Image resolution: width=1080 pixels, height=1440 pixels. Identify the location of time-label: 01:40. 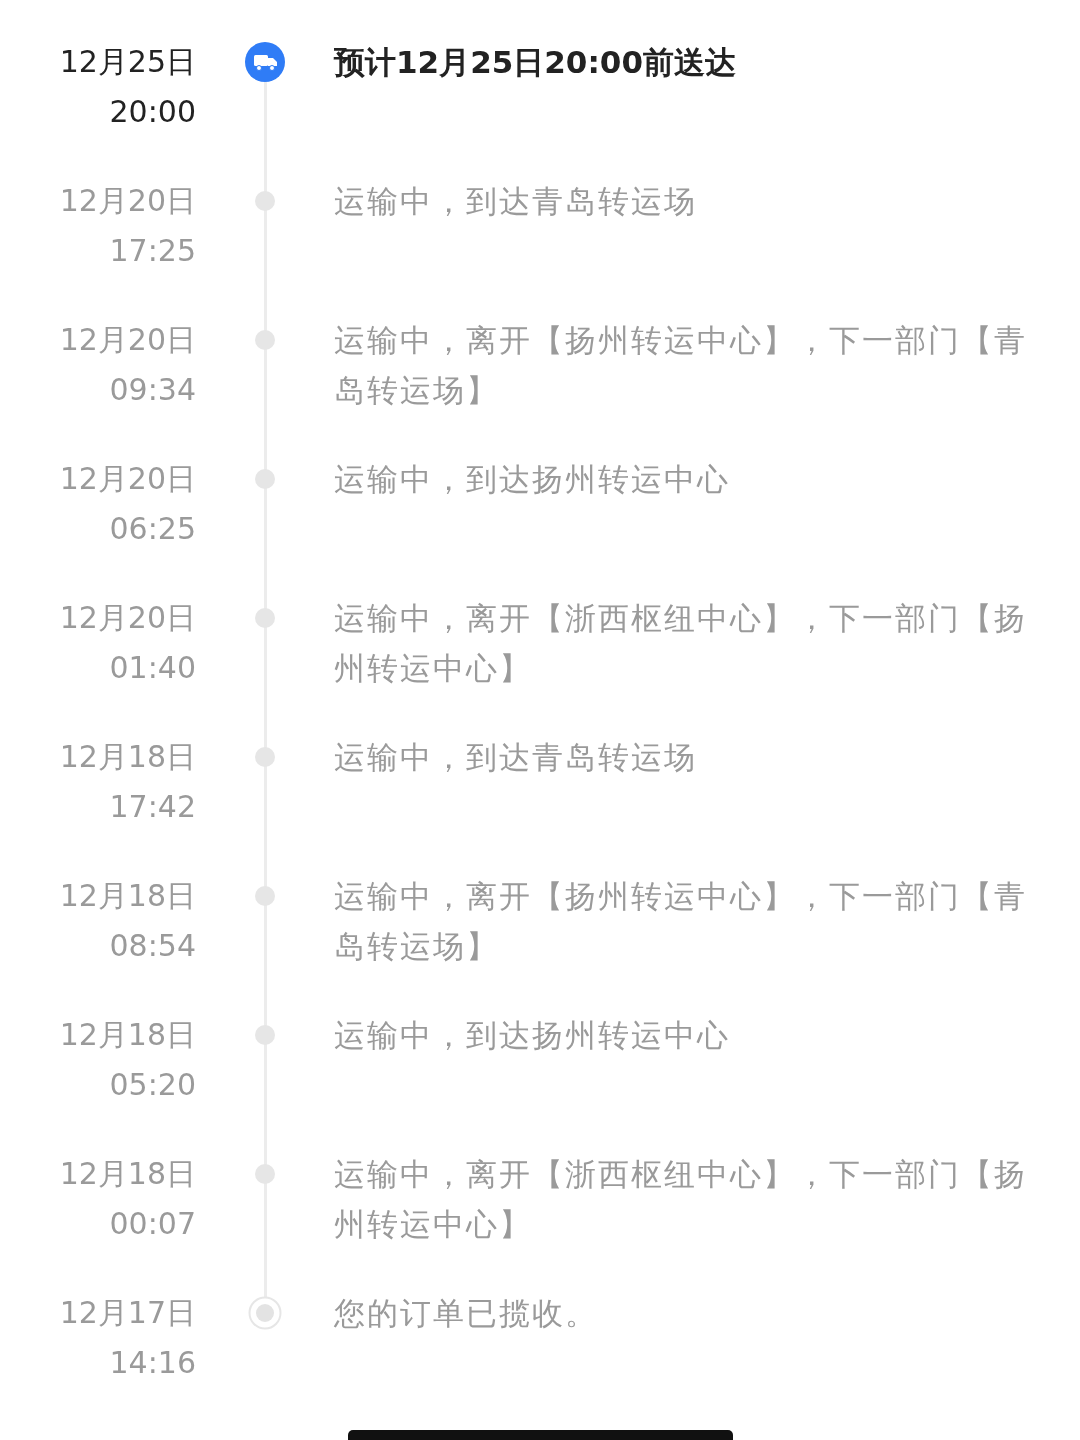
(152, 668).